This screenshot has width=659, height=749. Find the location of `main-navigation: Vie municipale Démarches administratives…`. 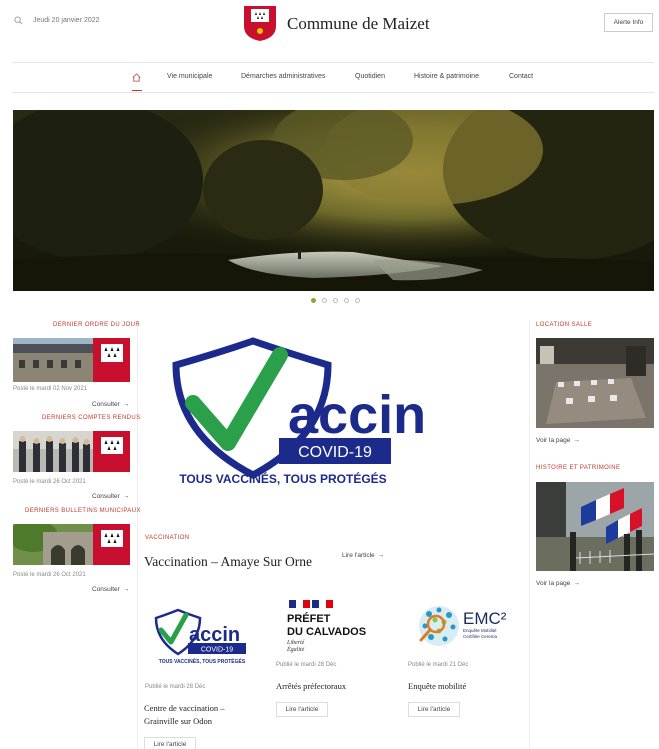

main-navigation: Vie municipale Démarches administratives… is located at coordinates (333, 77).